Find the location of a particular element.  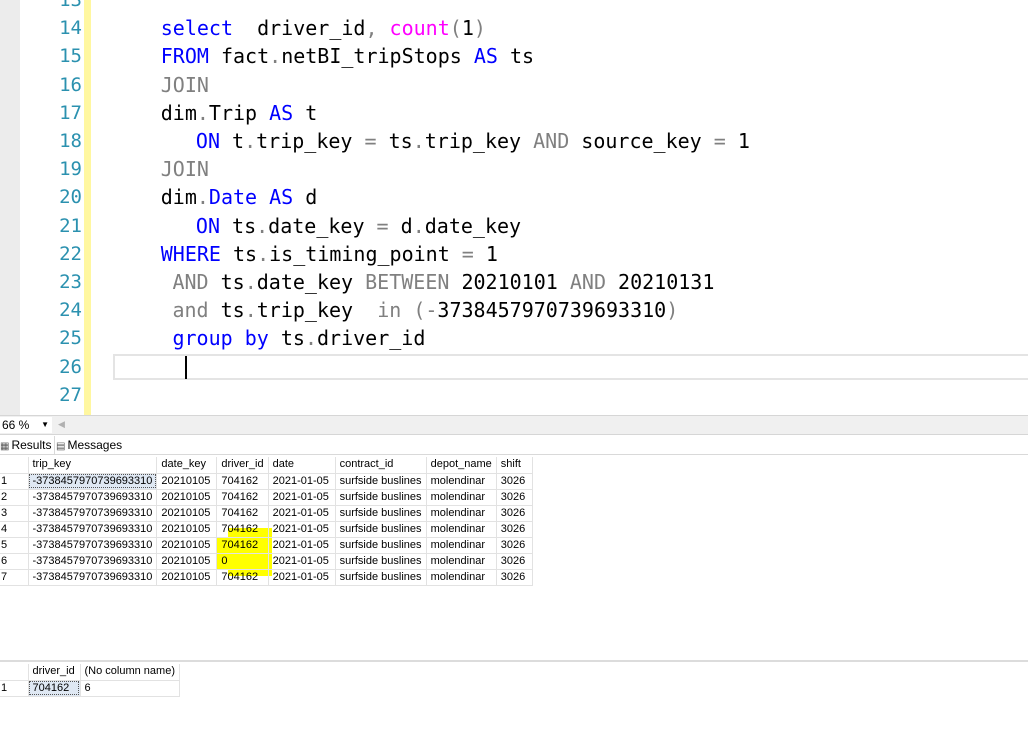

results-grid-2: driver_id (No column name) 1 704162 6 is located at coordinates (90, 680).